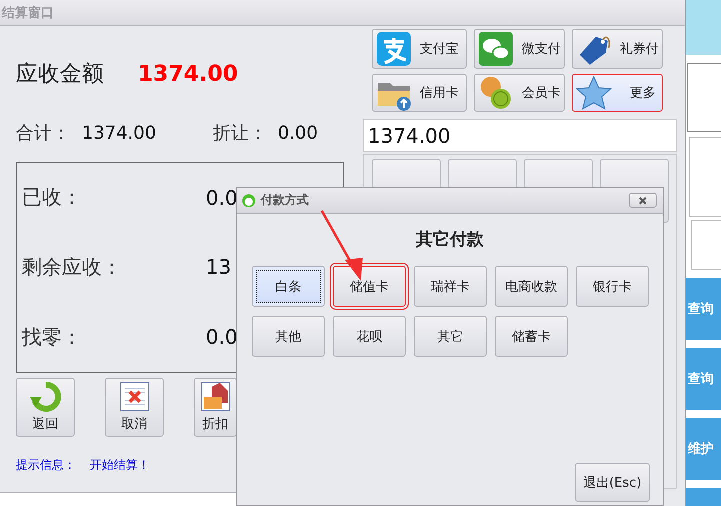  I want to click on payment-option-button: 花呗, so click(369, 336).